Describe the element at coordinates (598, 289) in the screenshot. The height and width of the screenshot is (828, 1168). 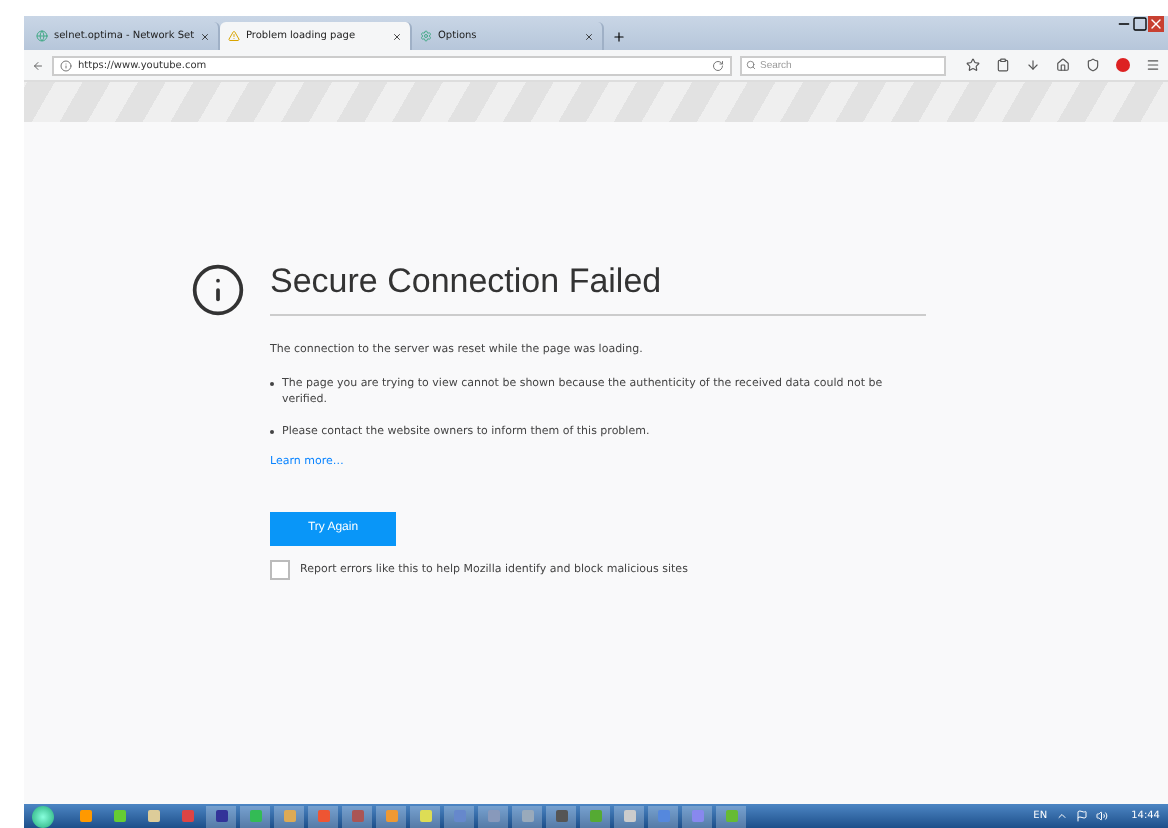
I see `error-title: Secure Connection Failed` at that location.